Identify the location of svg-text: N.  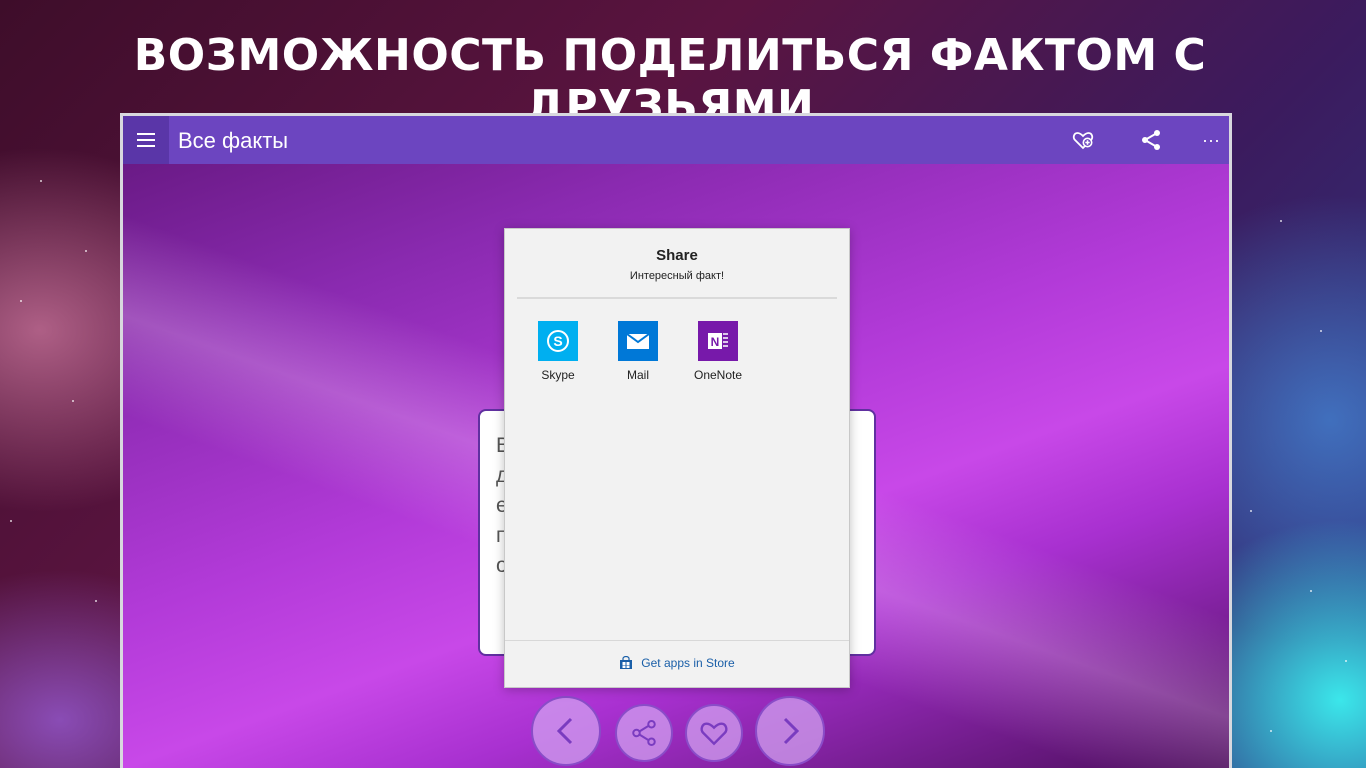
(715, 342).